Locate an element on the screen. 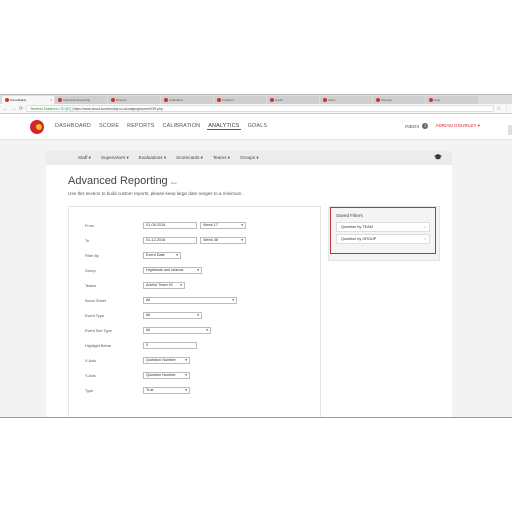  event-type-row: Event Type All ▾ is located at coordinates (143, 315).